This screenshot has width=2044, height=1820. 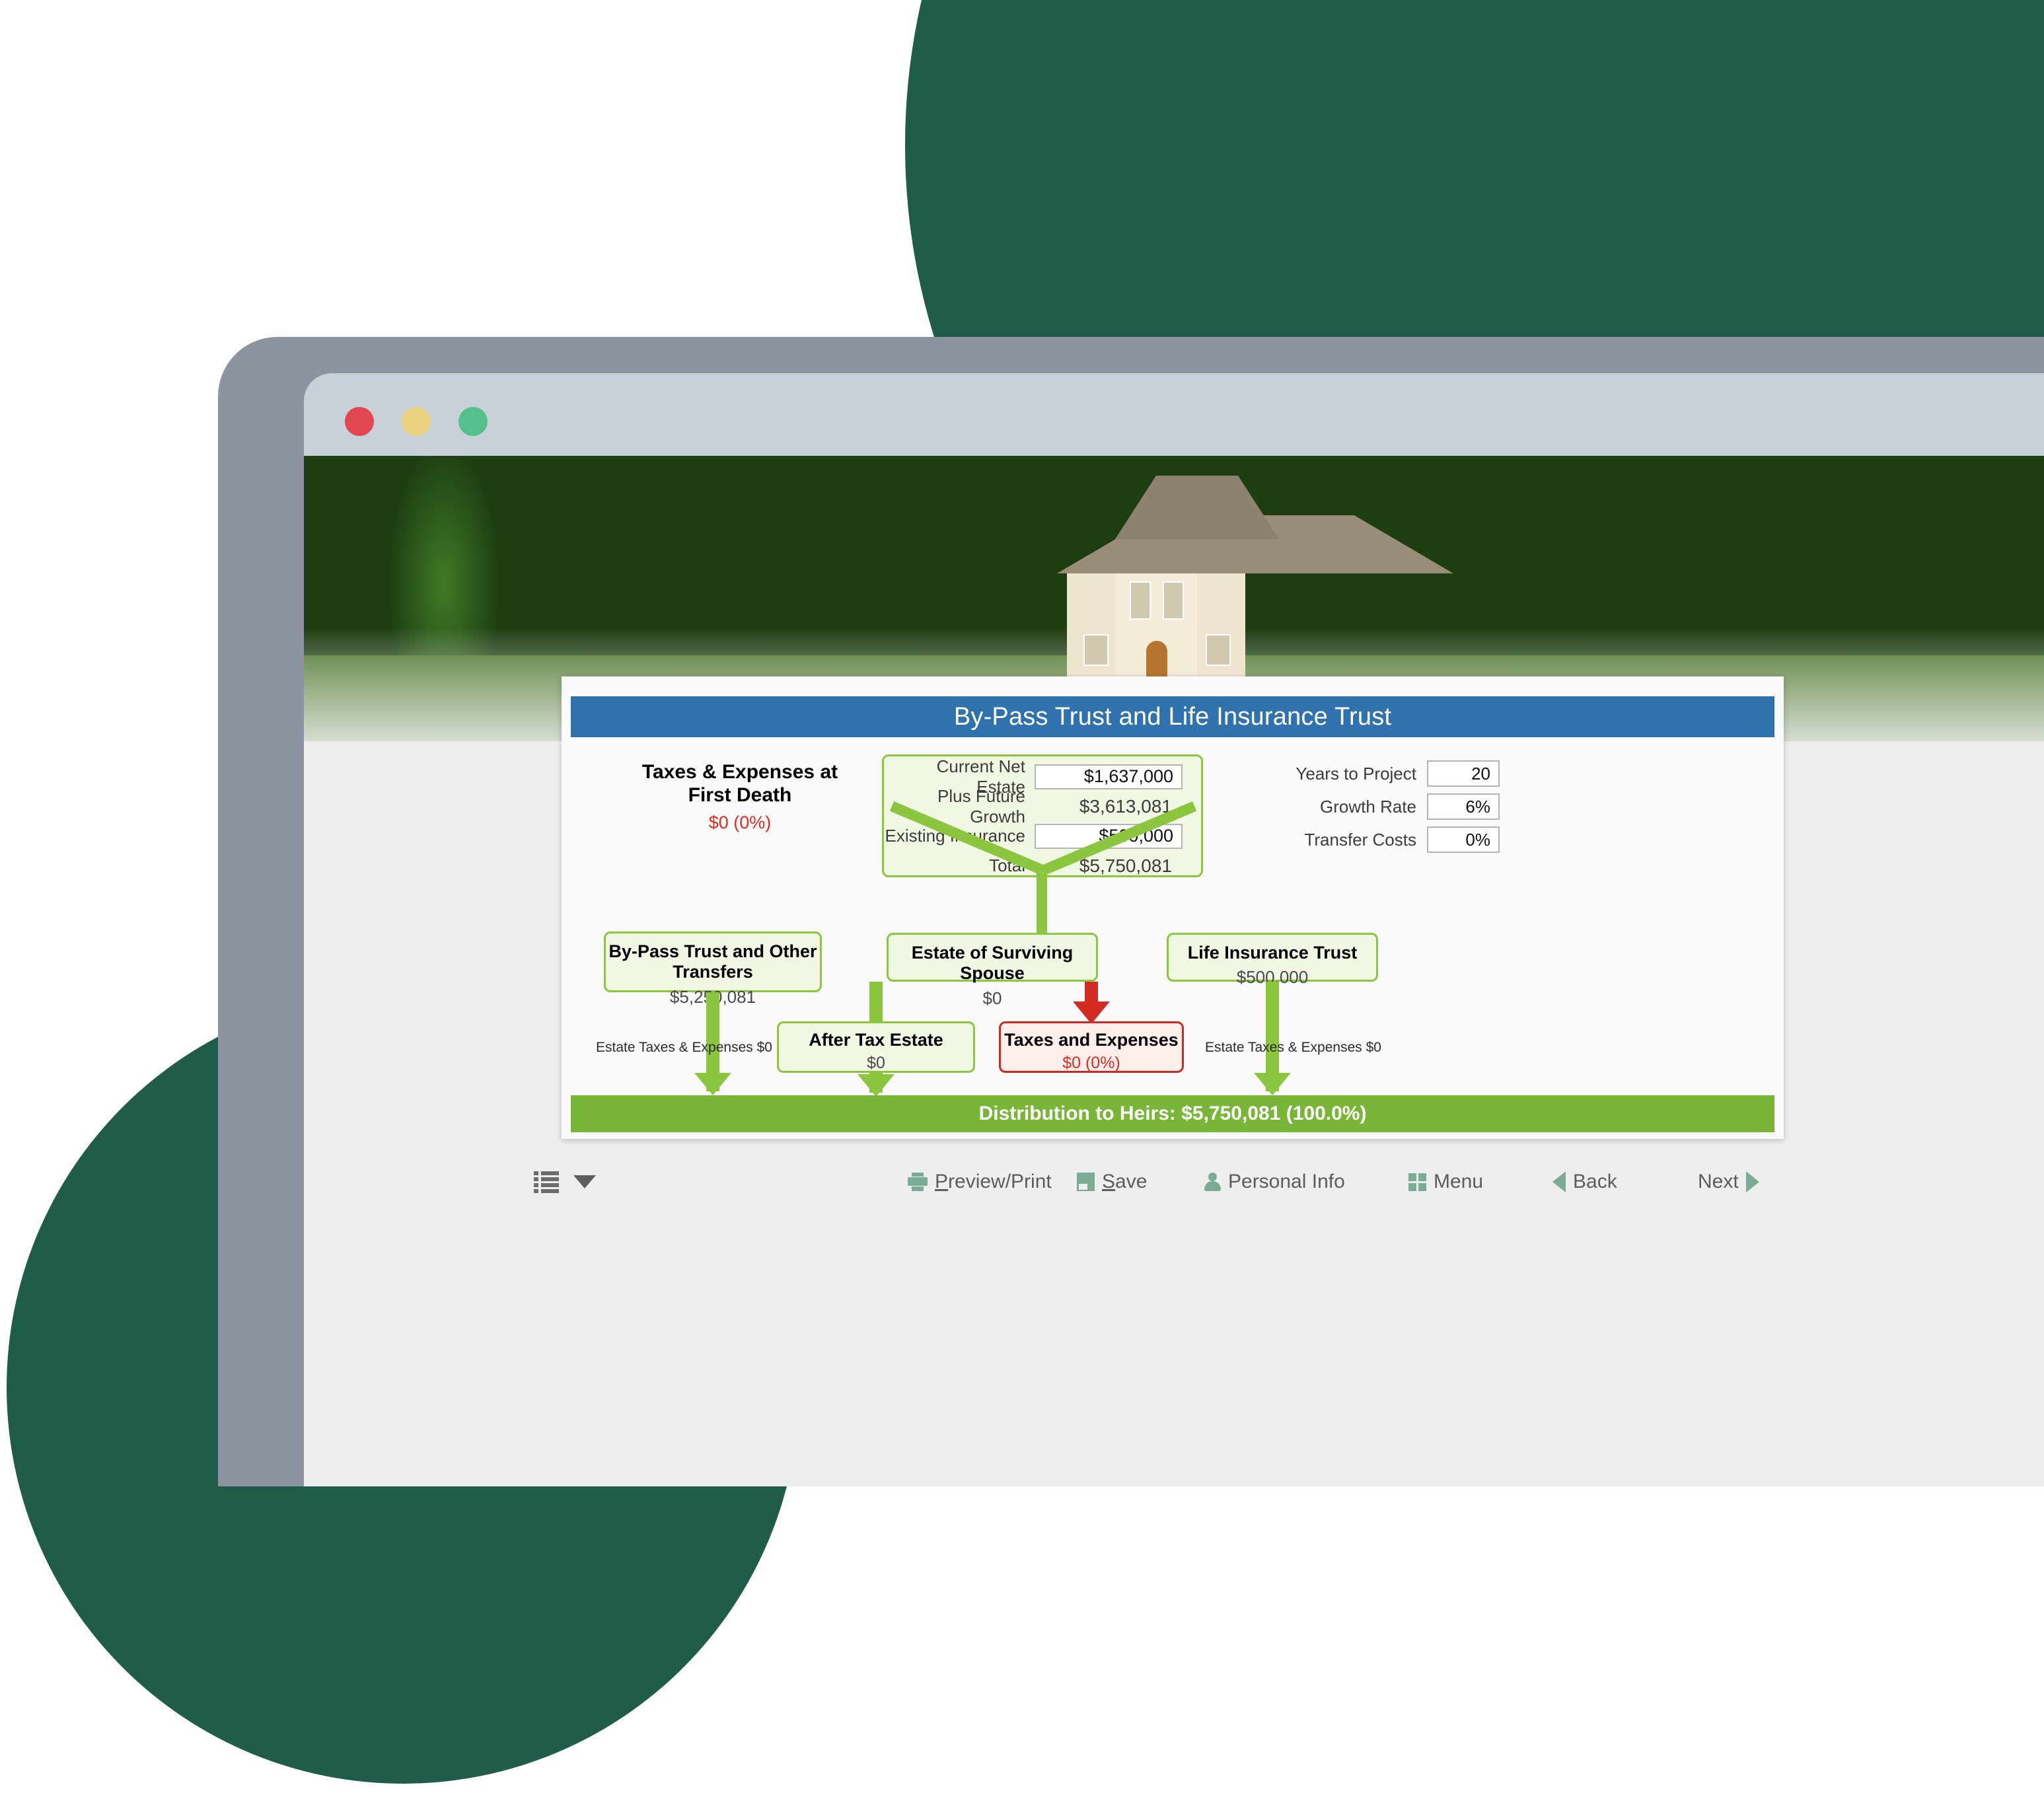 I want to click on window-close-button, so click(x=360, y=421).